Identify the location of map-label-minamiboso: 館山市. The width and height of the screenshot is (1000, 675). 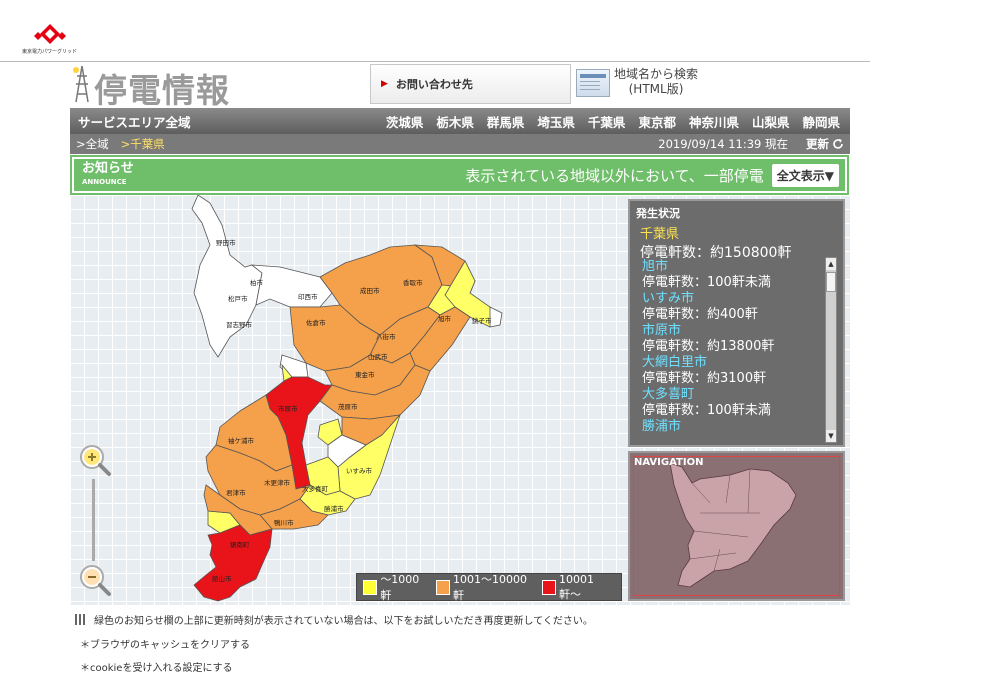
(222, 578).